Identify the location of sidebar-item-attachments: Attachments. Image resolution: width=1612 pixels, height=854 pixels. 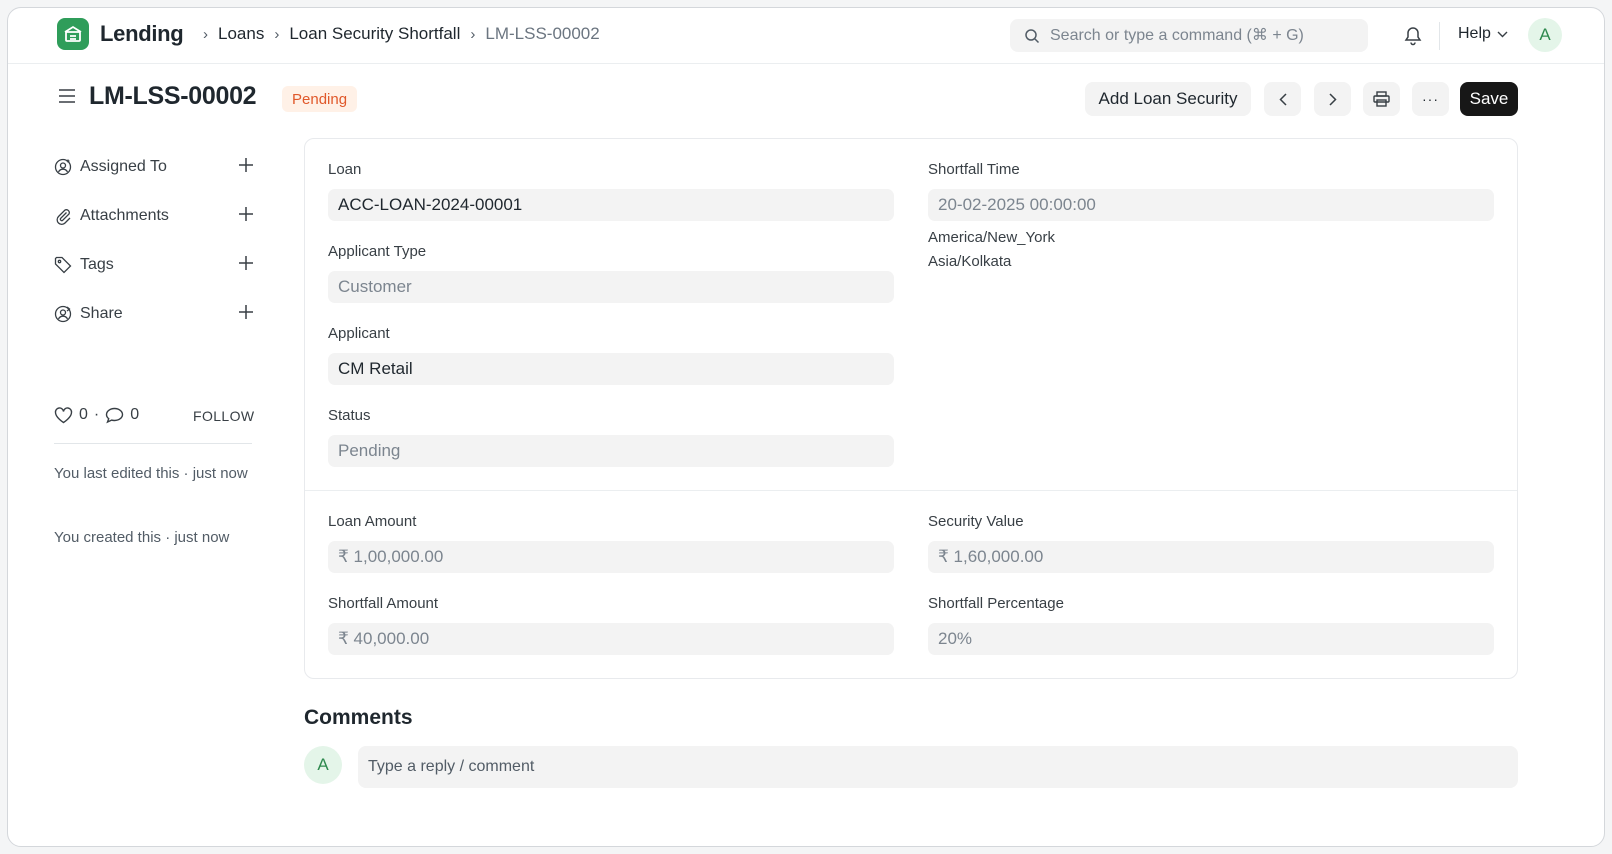
(154, 216).